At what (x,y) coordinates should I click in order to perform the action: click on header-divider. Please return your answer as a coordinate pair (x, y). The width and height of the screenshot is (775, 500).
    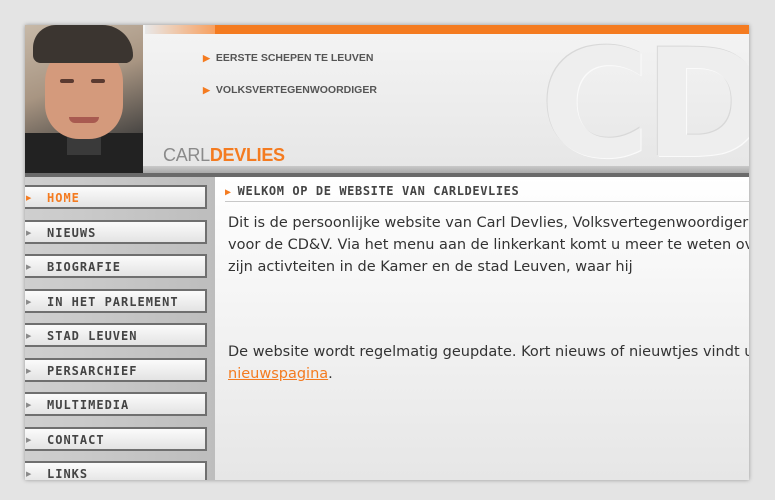
    Looking at the image, I should click on (446, 169).